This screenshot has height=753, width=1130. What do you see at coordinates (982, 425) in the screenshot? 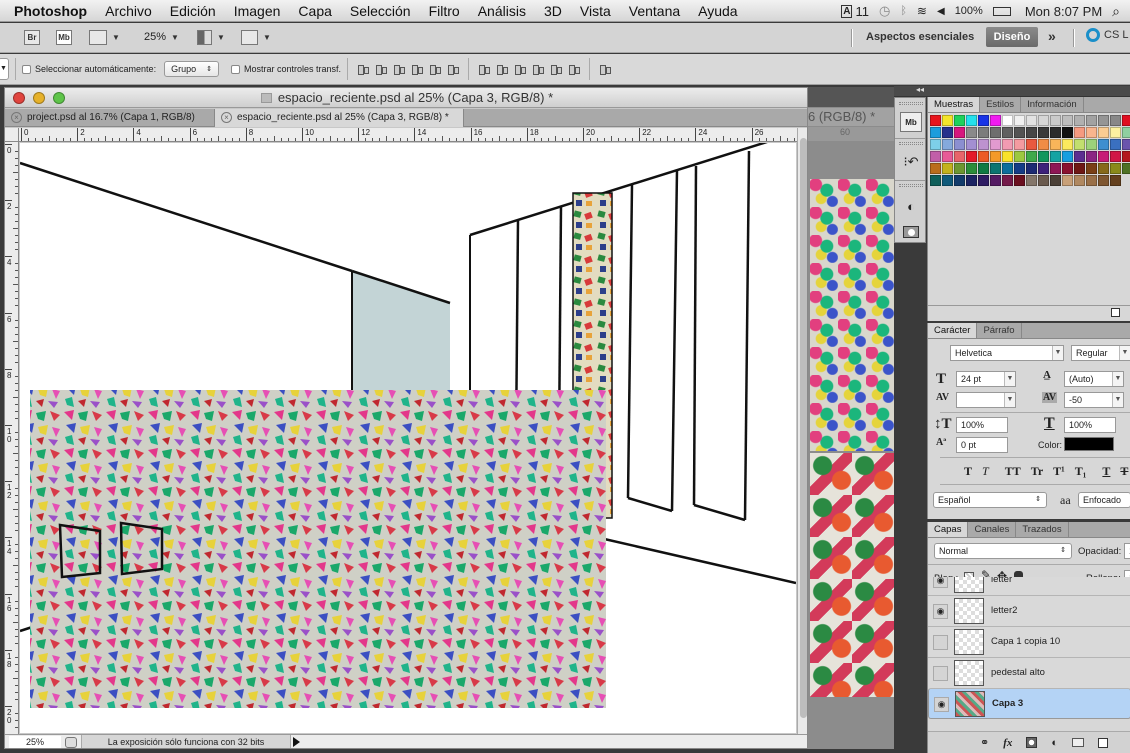
I see `vertical-scale-field: 100%` at bounding box center [982, 425].